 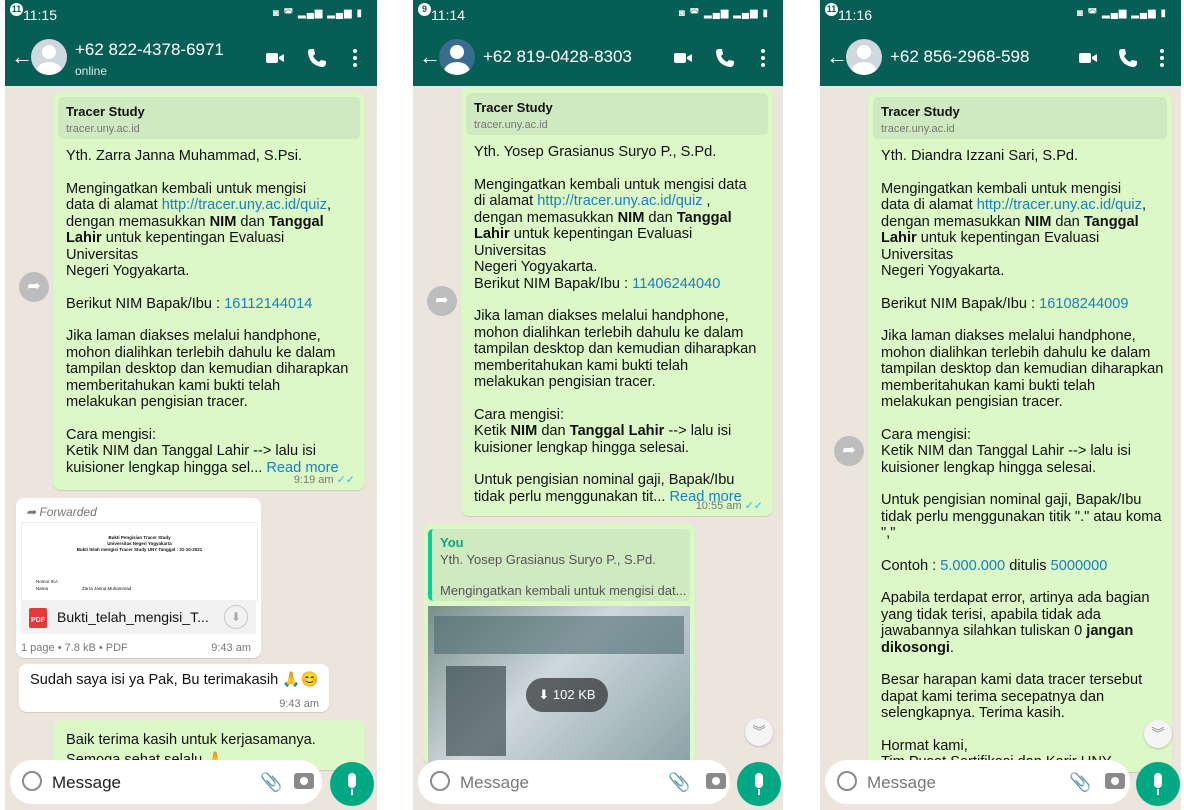 What do you see at coordinates (476, 711) in the screenshot?
I see `image-blur-block` at bounding box center [476, 711].